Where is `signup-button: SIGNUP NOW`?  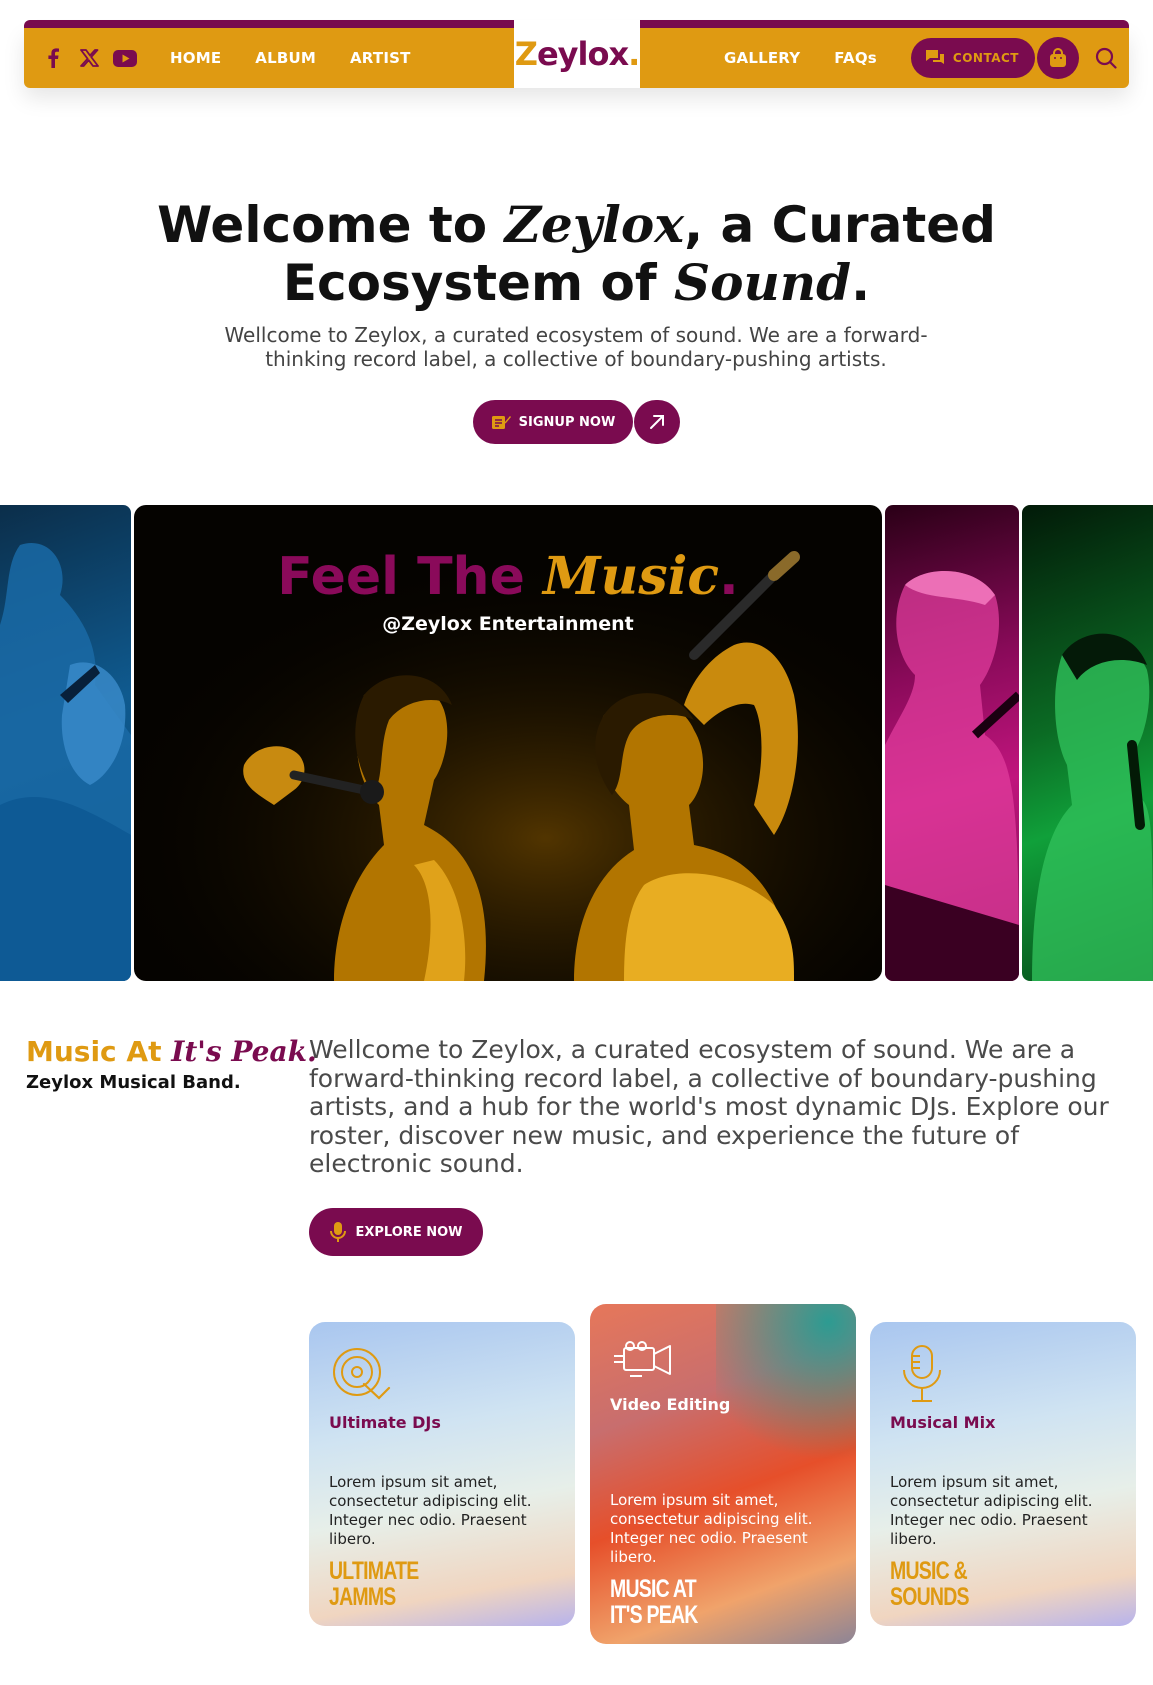 signup-button: SIGNUP NOW is located at coordinates (553, 422).